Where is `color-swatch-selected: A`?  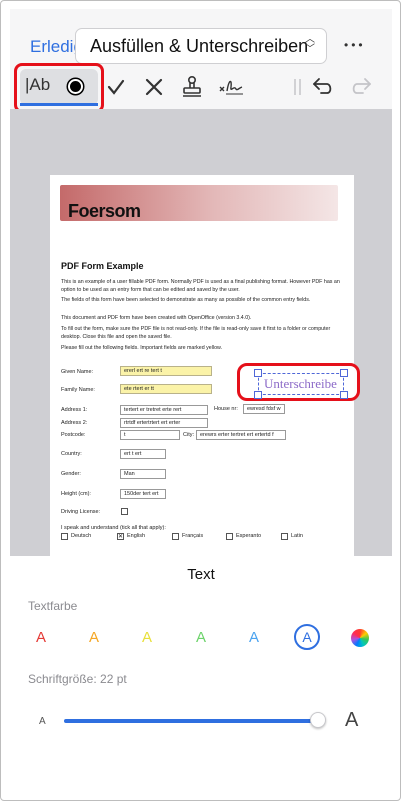
color-swatch-selected: A is located at coordinates (307, 637).